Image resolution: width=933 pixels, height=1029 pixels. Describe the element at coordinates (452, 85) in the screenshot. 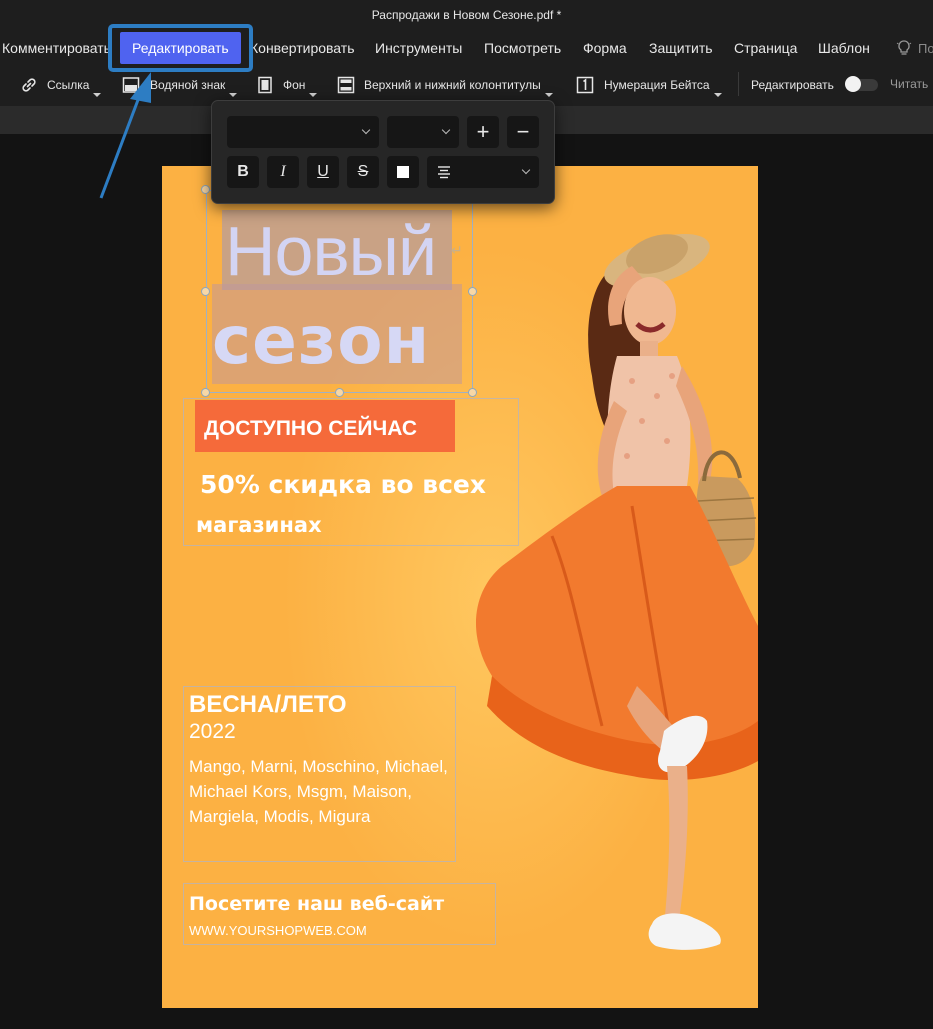

I see `header-footer-label: Верхний и нижний колонтитулы` at that location.